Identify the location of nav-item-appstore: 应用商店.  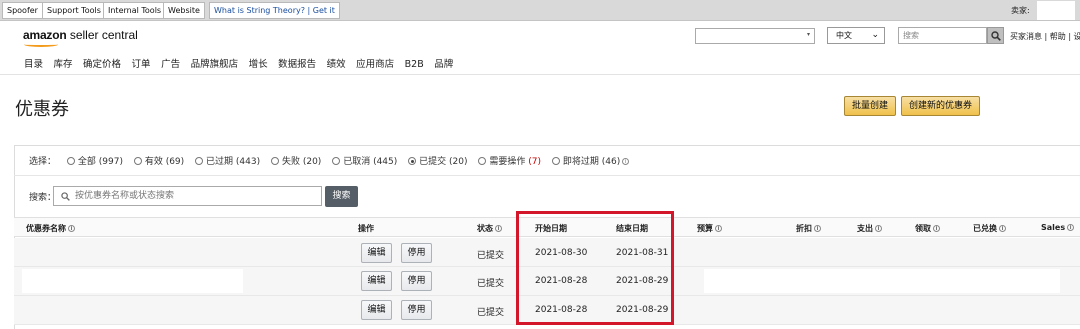
(375, 63).